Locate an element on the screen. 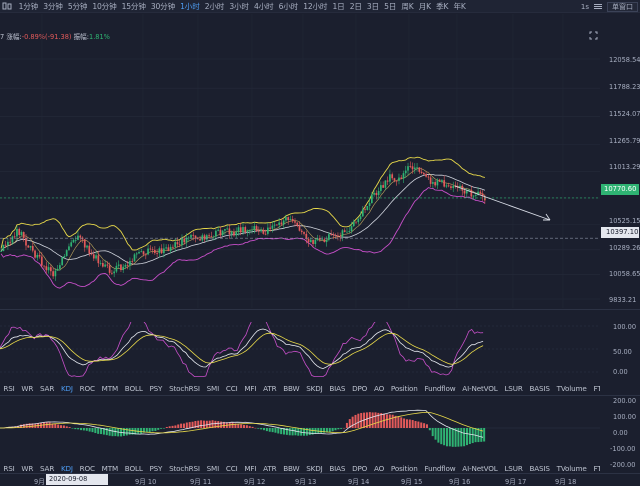  timeframe-19: 年K is located at coordinates (459, 6).